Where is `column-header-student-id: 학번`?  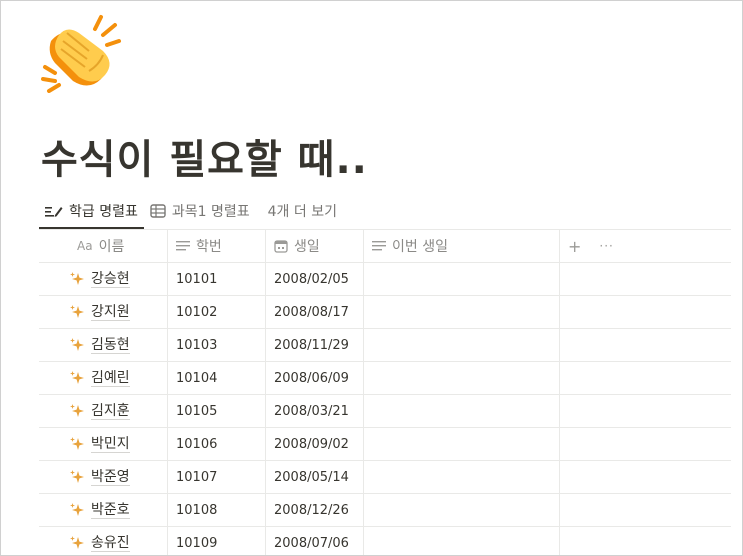
column-header-student-id: 학번 is located at coordinates (217, 246).